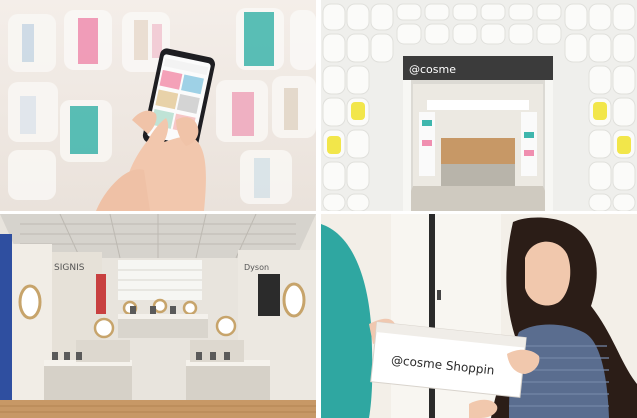 This screenshot has width=637, height=418. What do you see at coordinates (69, 268) in the screenshot?
I see `brand-sign-1: SIGNIS` at bounding box center [69, 268].